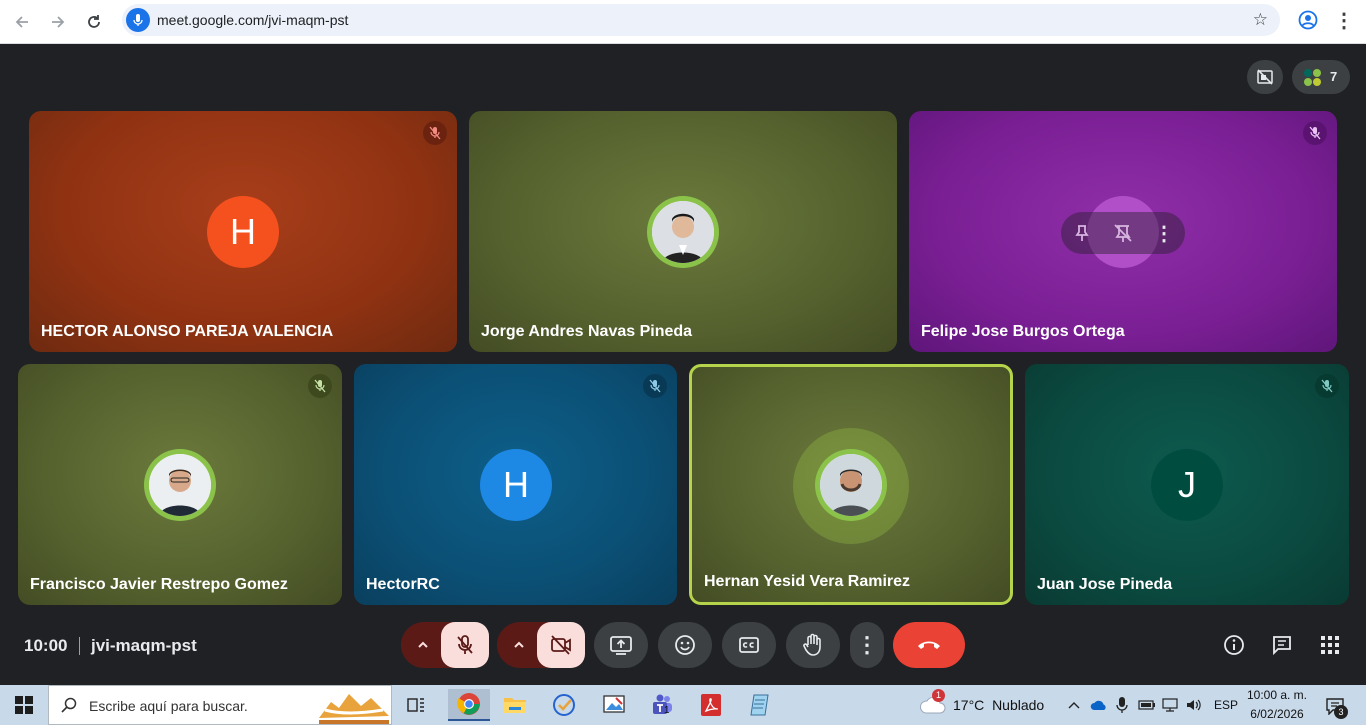 This screenshot has width=1366, height=725. I want to click on remove-from-screen-icon, so click(1123, 233).